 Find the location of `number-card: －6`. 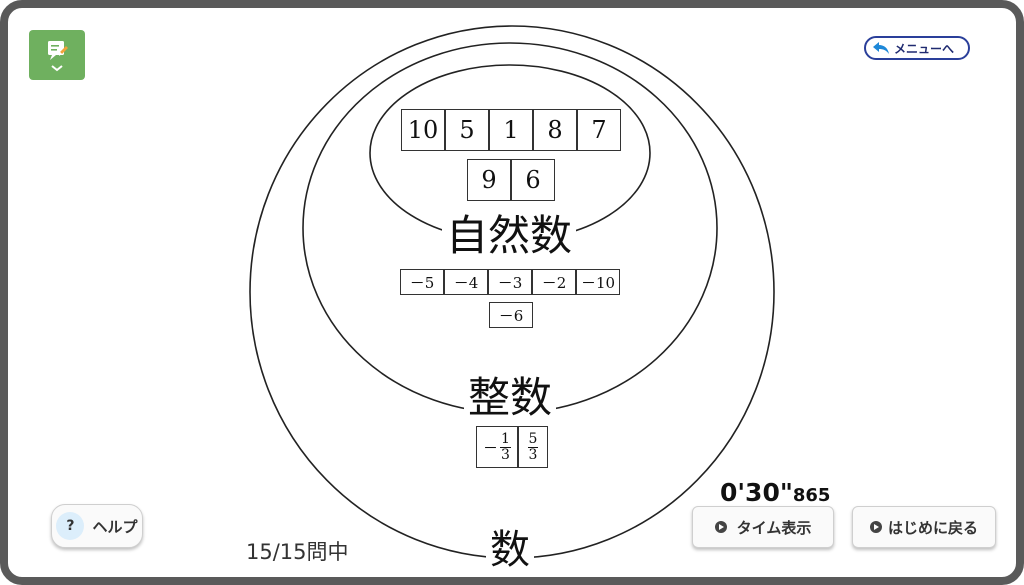

number-card: －6 is located at coordinates (511, 315).